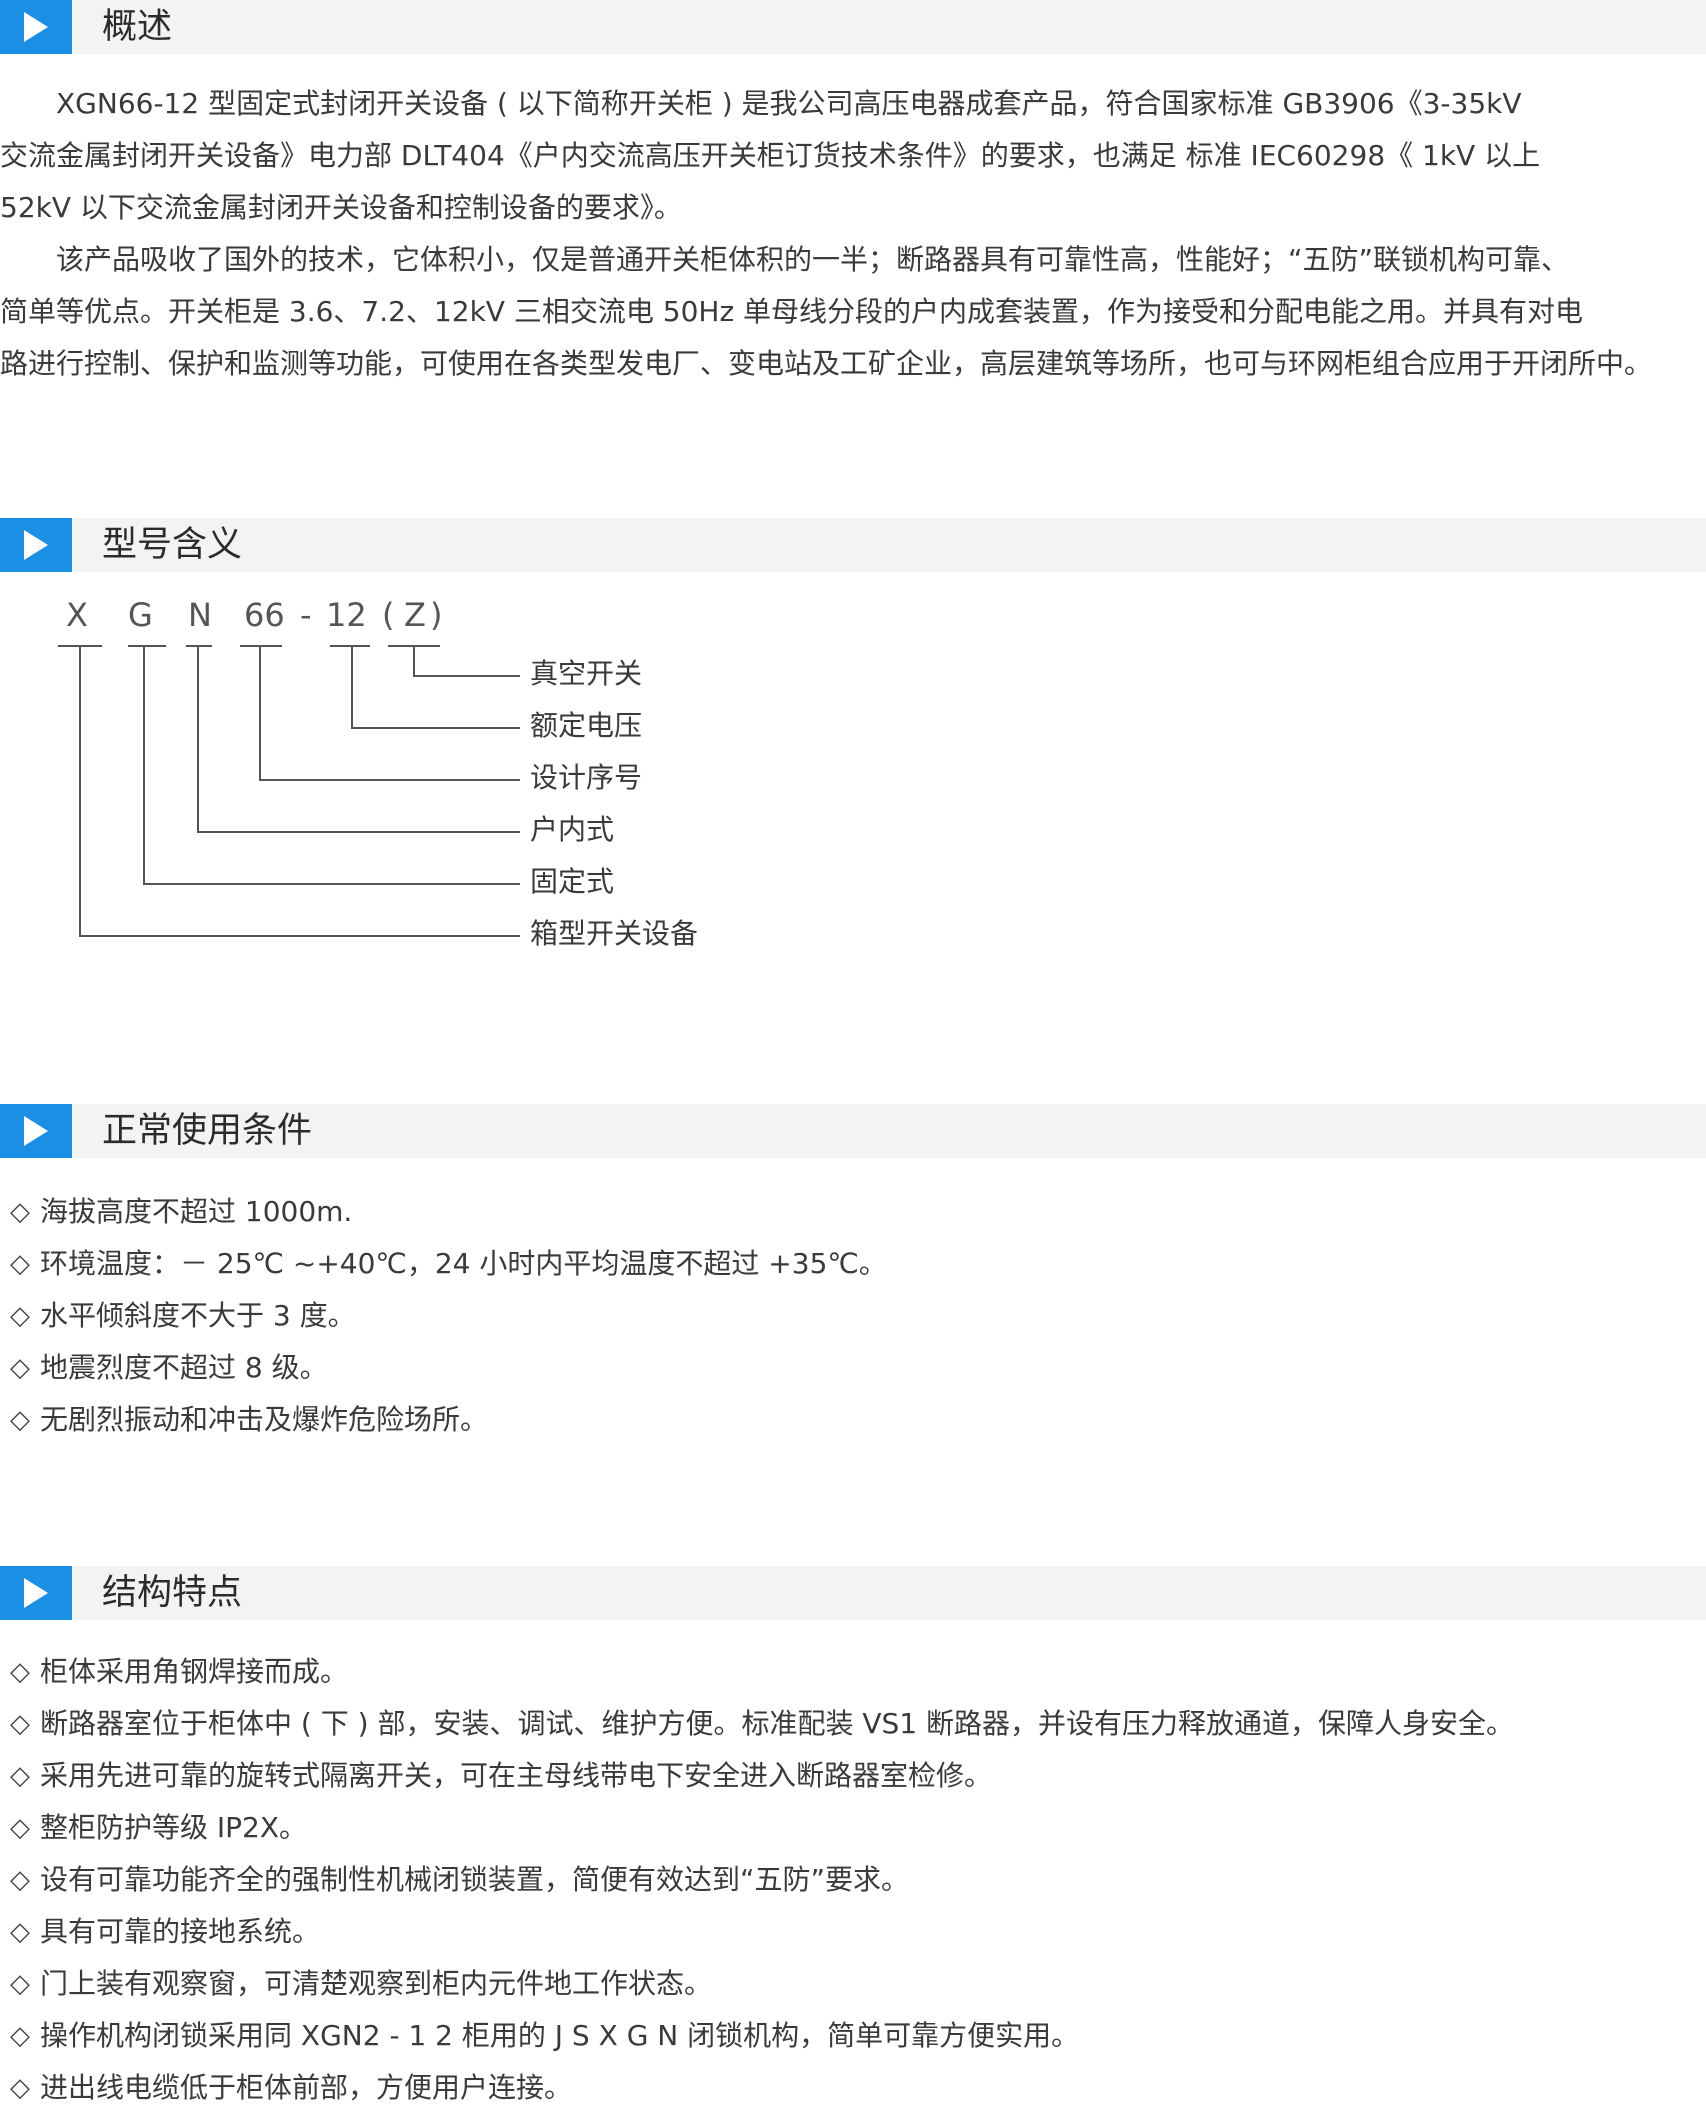 This screenshot has width=1706, height=2114. I want to click on model-label-vacuum: 真空开关, so click(586, 673).